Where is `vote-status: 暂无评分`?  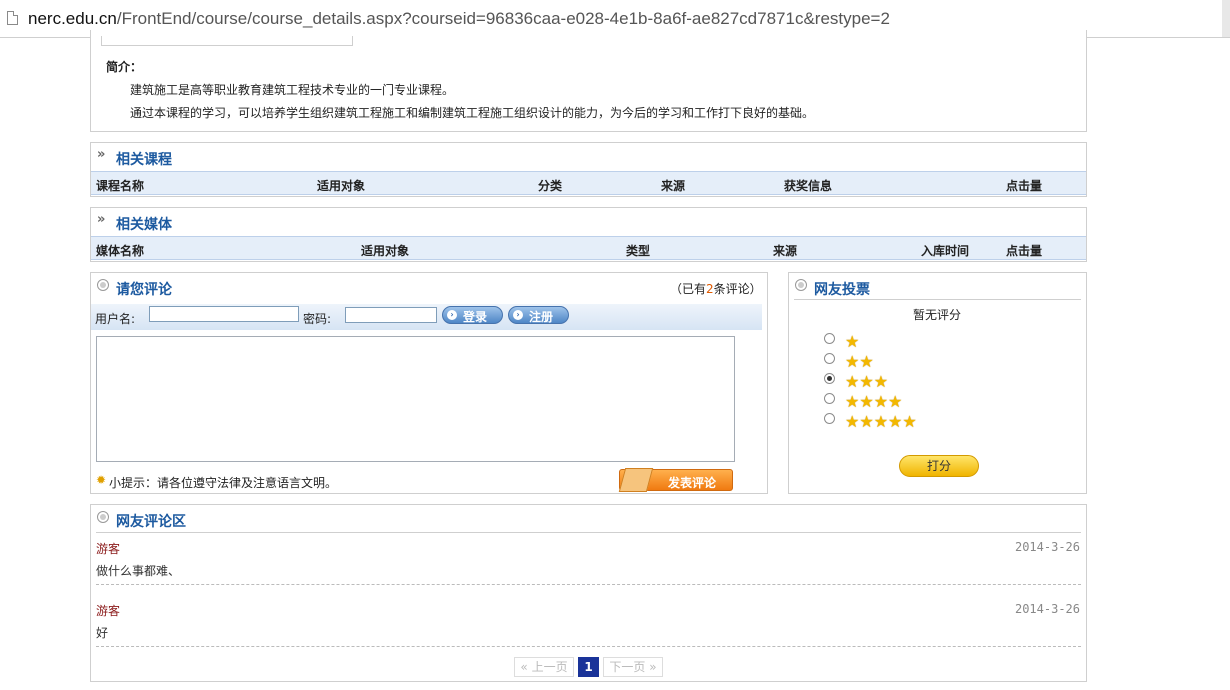 vote-status: 暂无评分 is located at coordinates (937, 315).